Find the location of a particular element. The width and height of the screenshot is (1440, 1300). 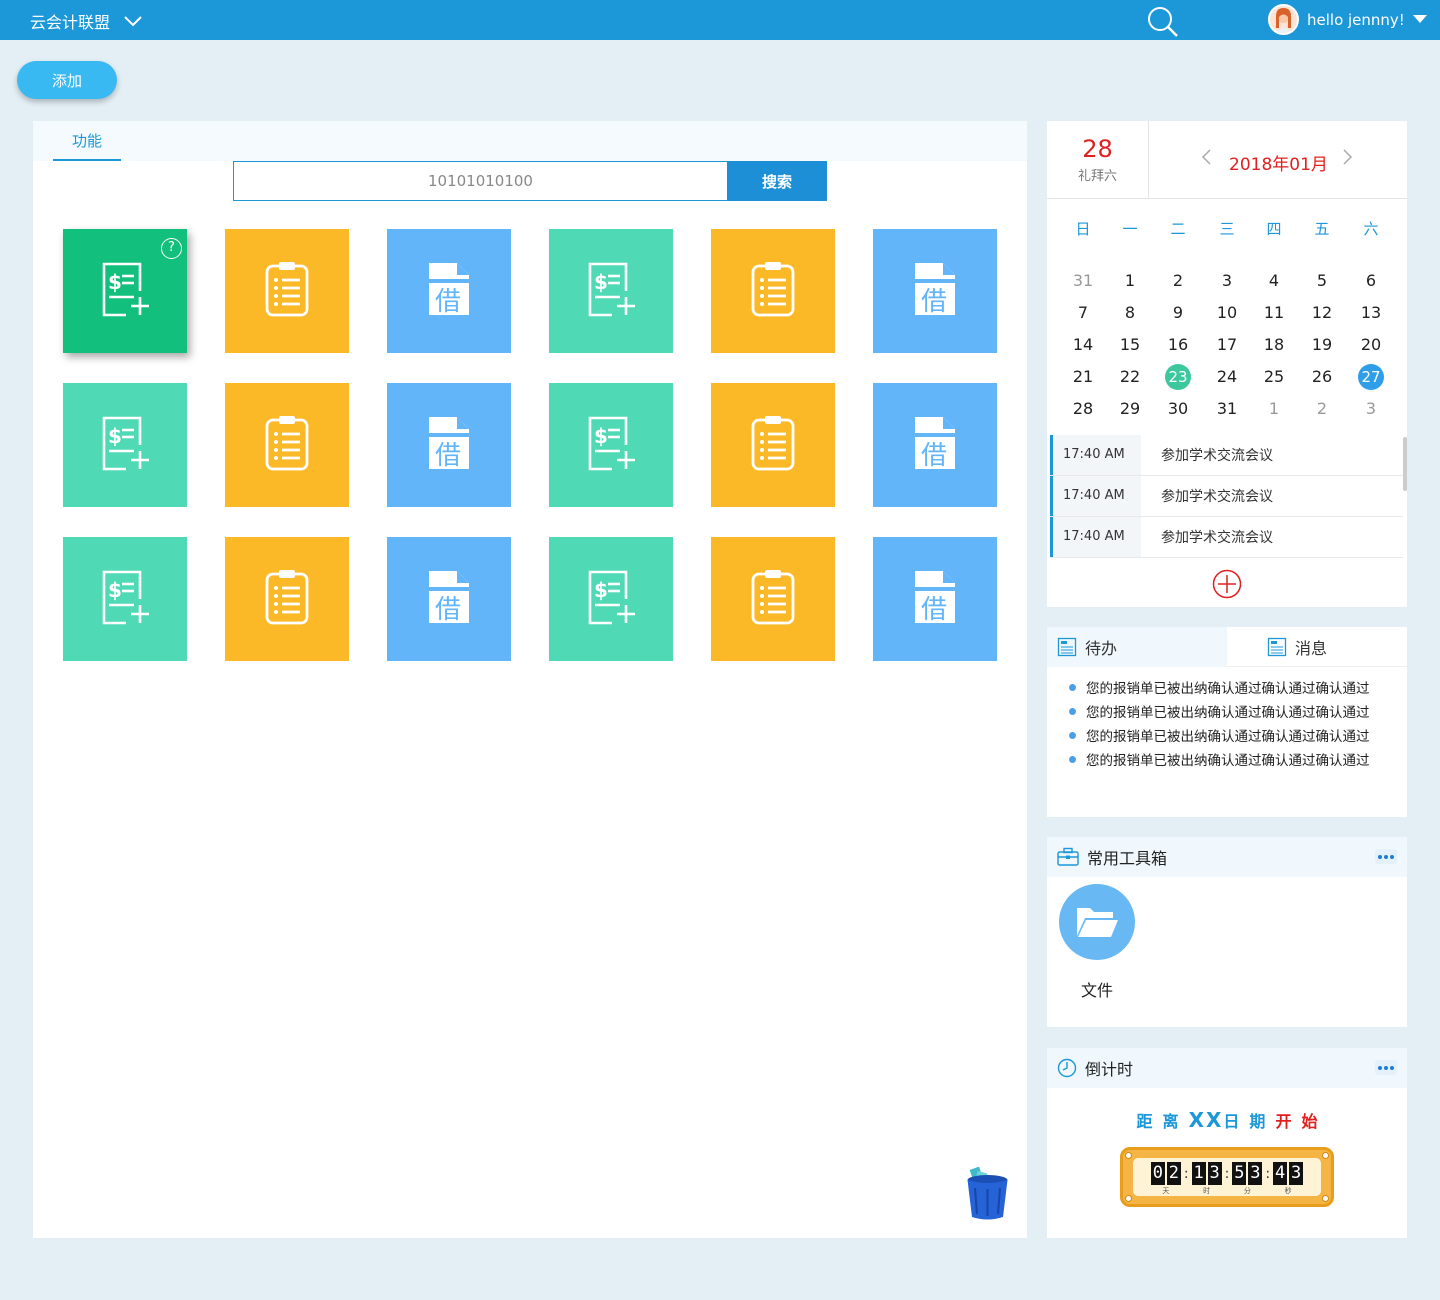

calendar-day: 24 is located at coordinates (1227, 377).